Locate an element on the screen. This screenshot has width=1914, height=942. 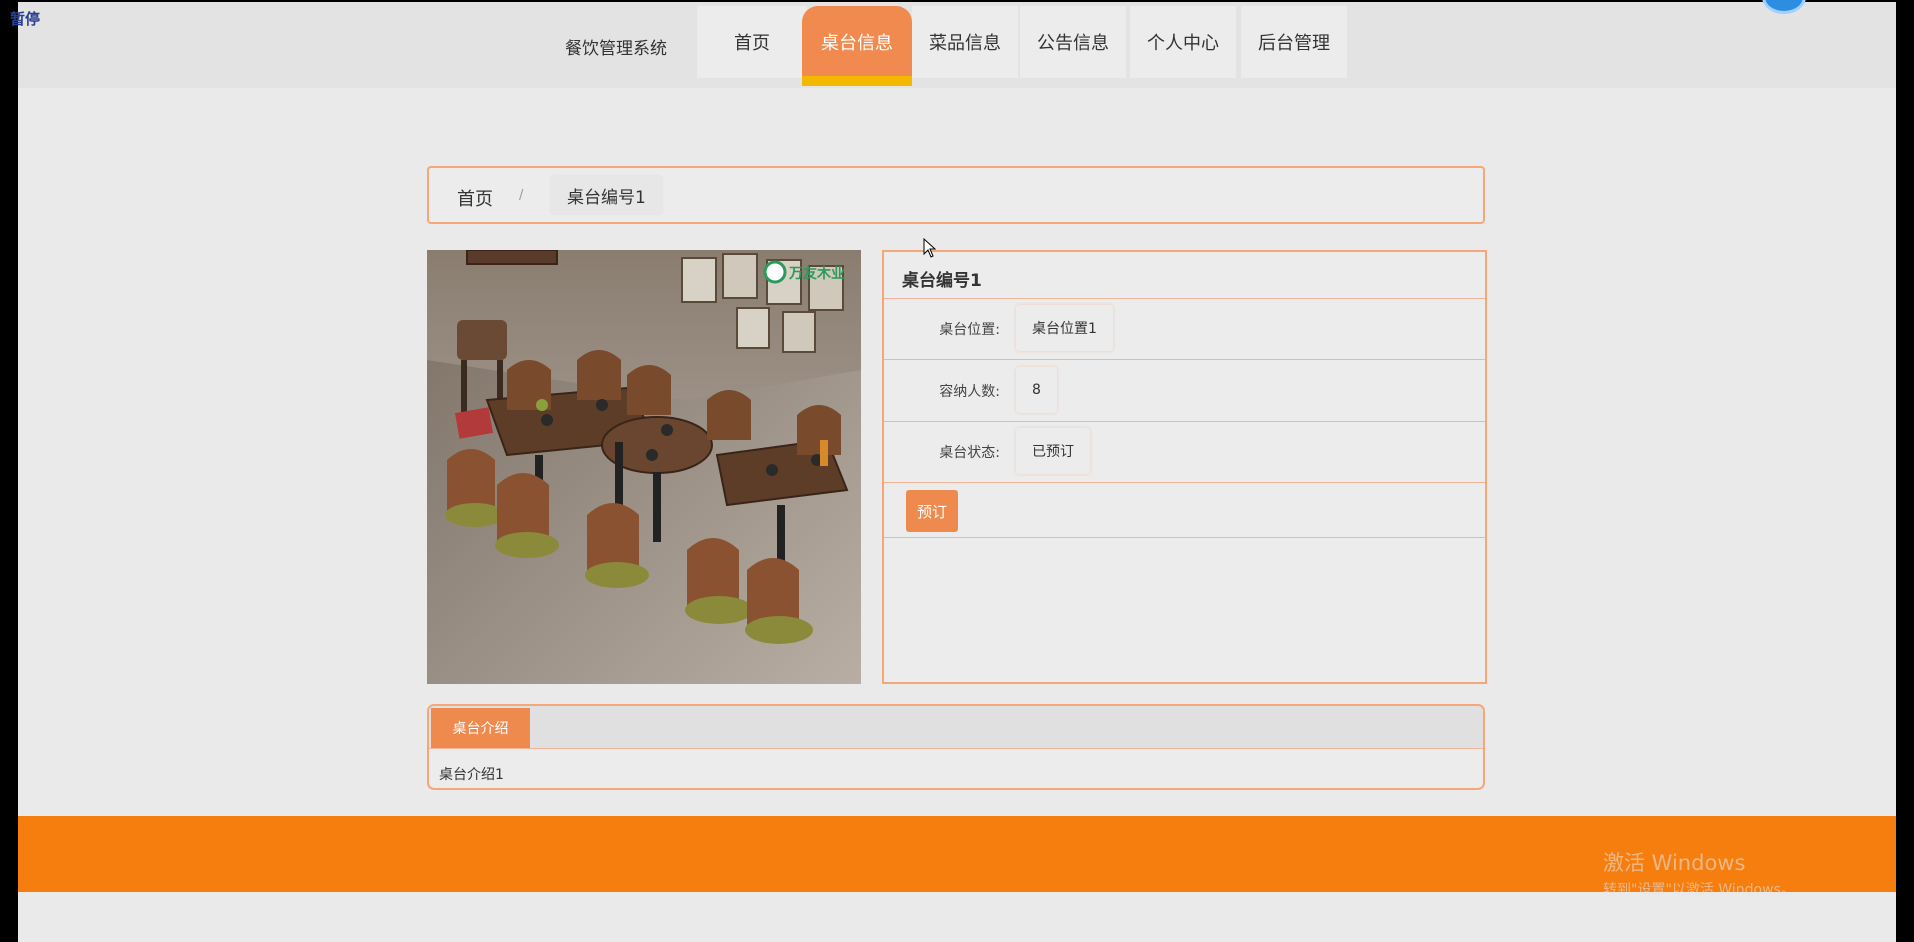
location-value: 桌台位置1 is located at coordinates (1064, 328).